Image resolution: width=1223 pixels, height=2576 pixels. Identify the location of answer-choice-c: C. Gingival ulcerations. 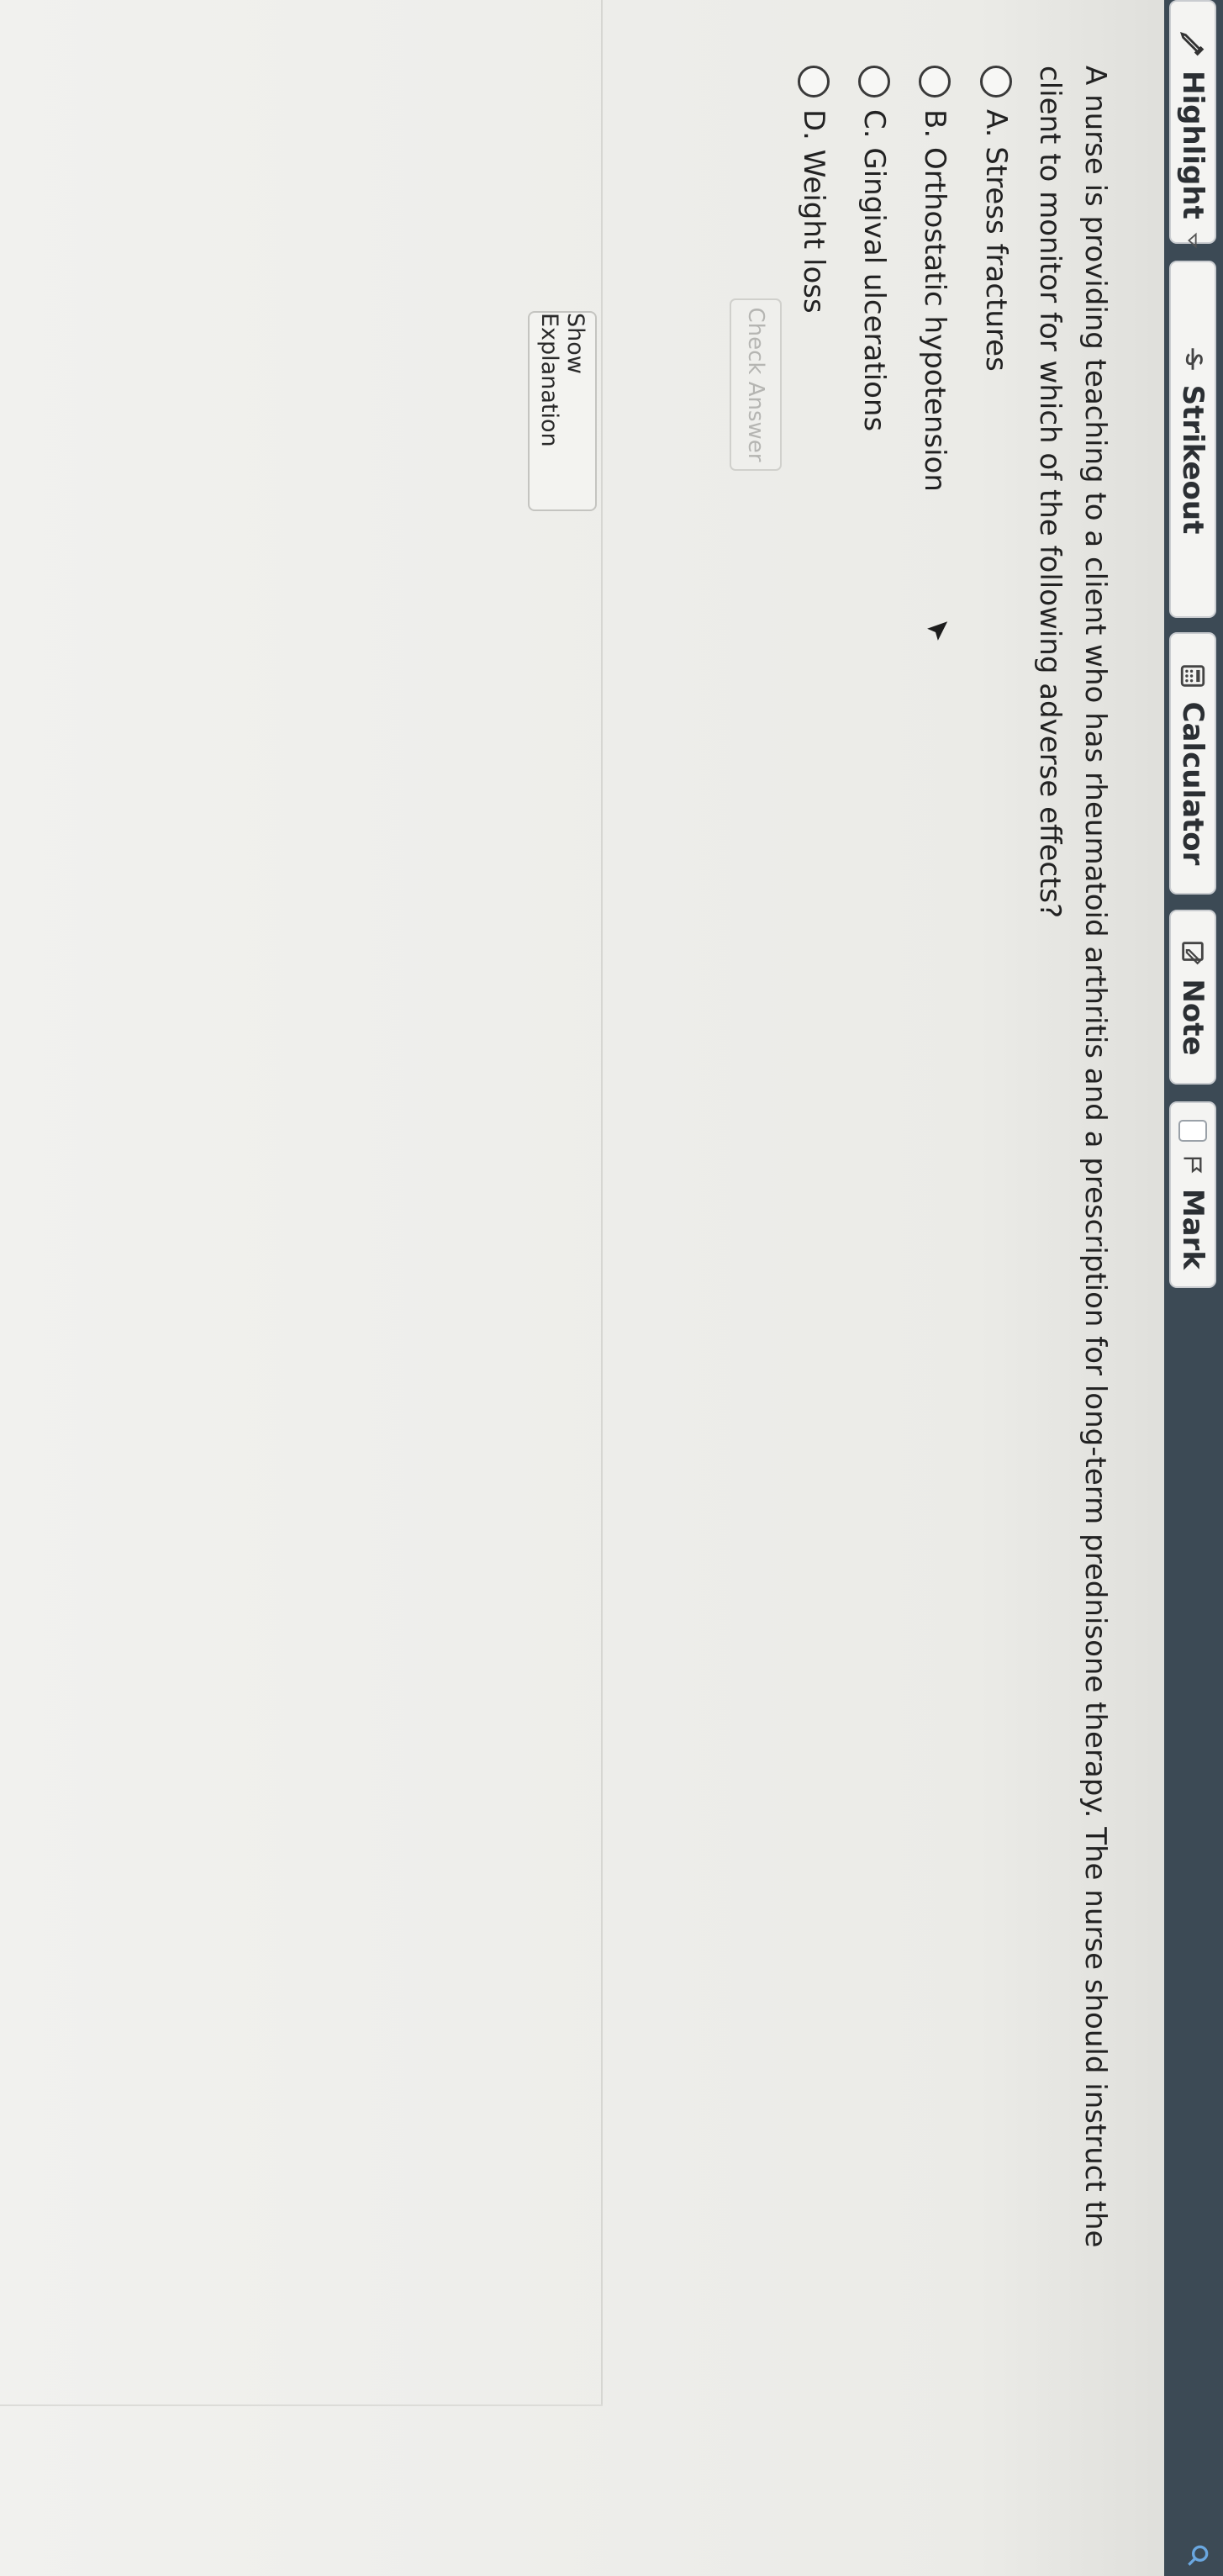
(874, 248).